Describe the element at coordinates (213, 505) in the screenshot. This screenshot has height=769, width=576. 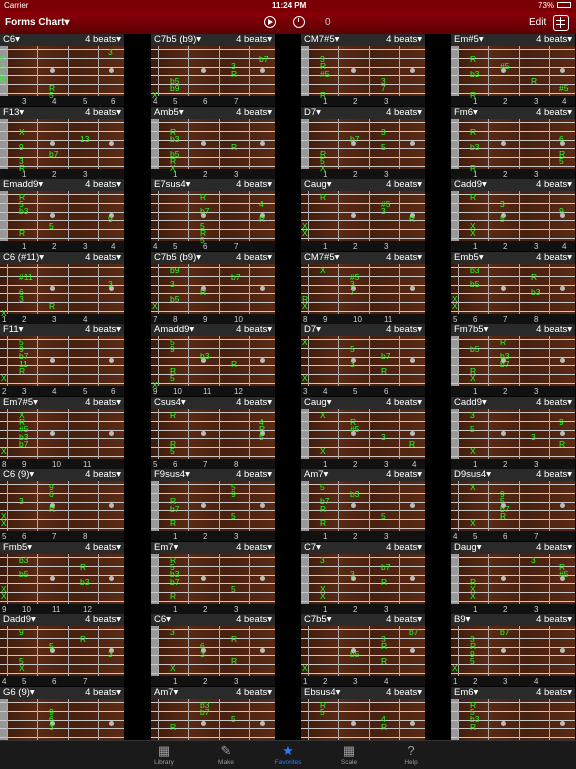
I see `chord-card: F9sus4▾ 4 beats▾ 5 9 Rb7 5 R 1 2 3` at that location.